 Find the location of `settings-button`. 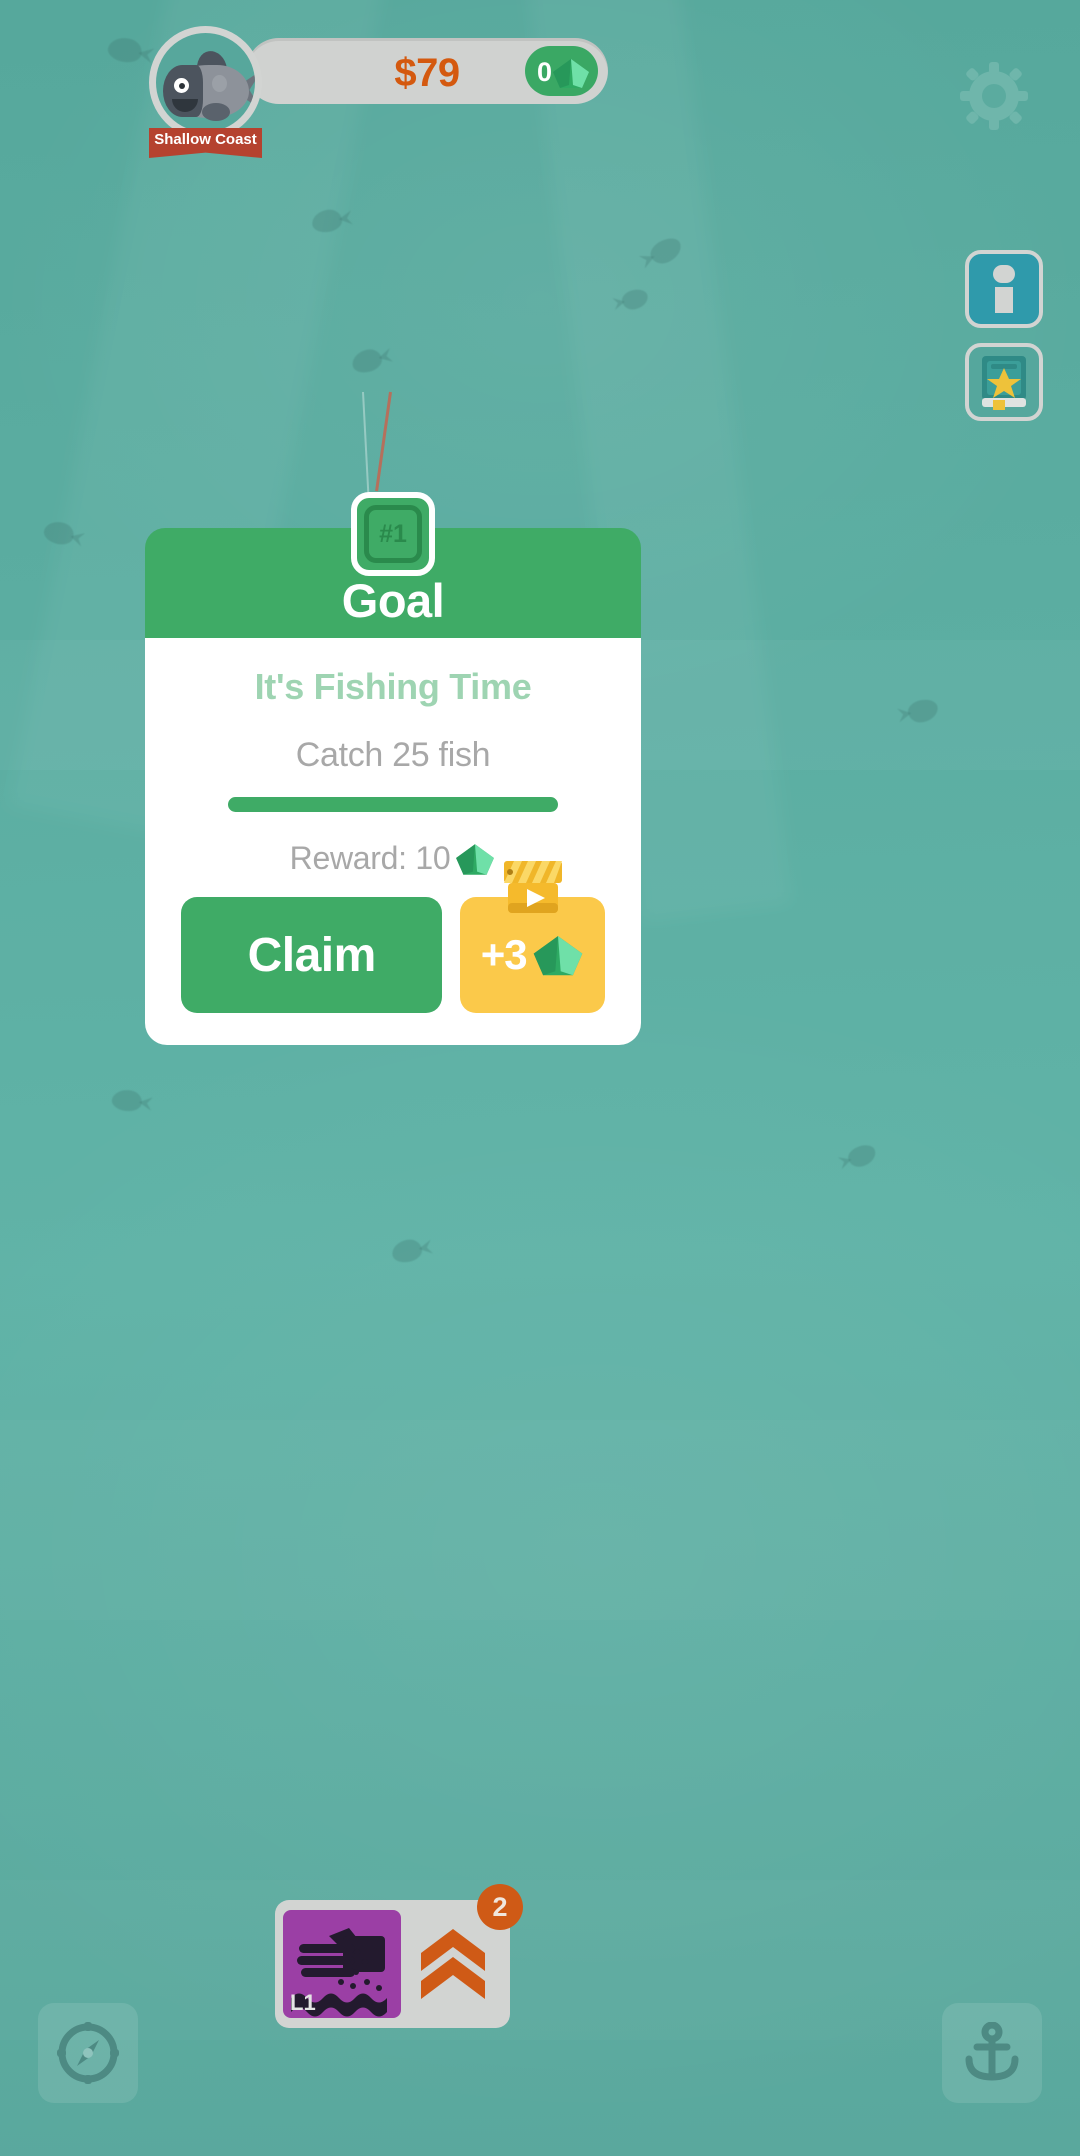

settings-button is located at coordinates (994, 96).